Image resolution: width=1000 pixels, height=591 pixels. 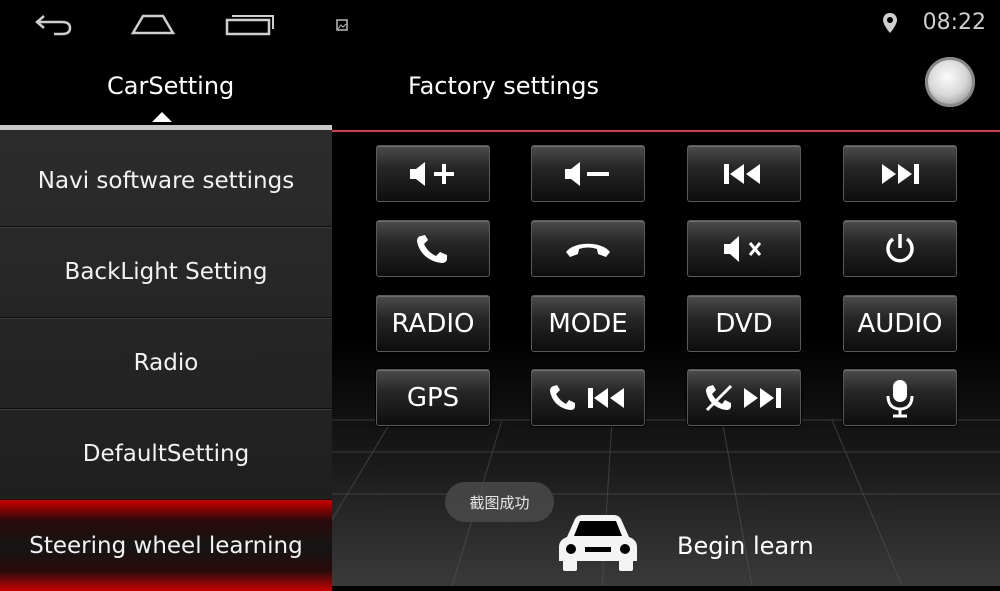 I want to click on phone-hangup-icon, so click(x=588, y=250).